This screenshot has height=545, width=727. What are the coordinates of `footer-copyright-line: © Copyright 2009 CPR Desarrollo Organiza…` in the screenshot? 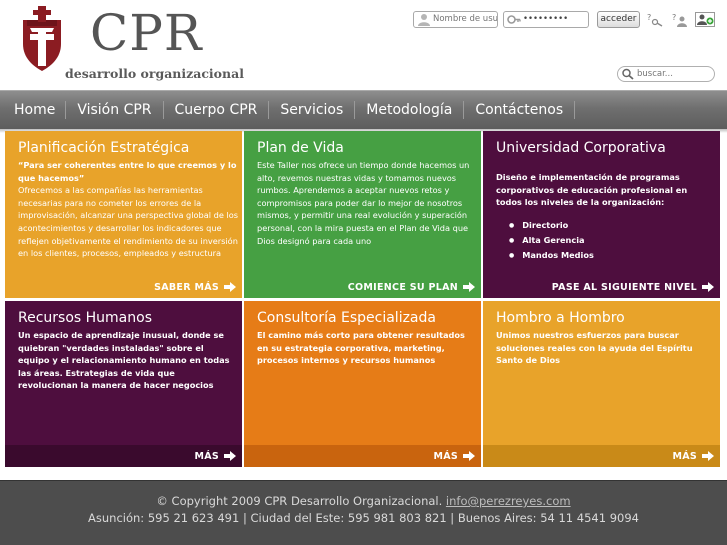 It's located at (363, 501).